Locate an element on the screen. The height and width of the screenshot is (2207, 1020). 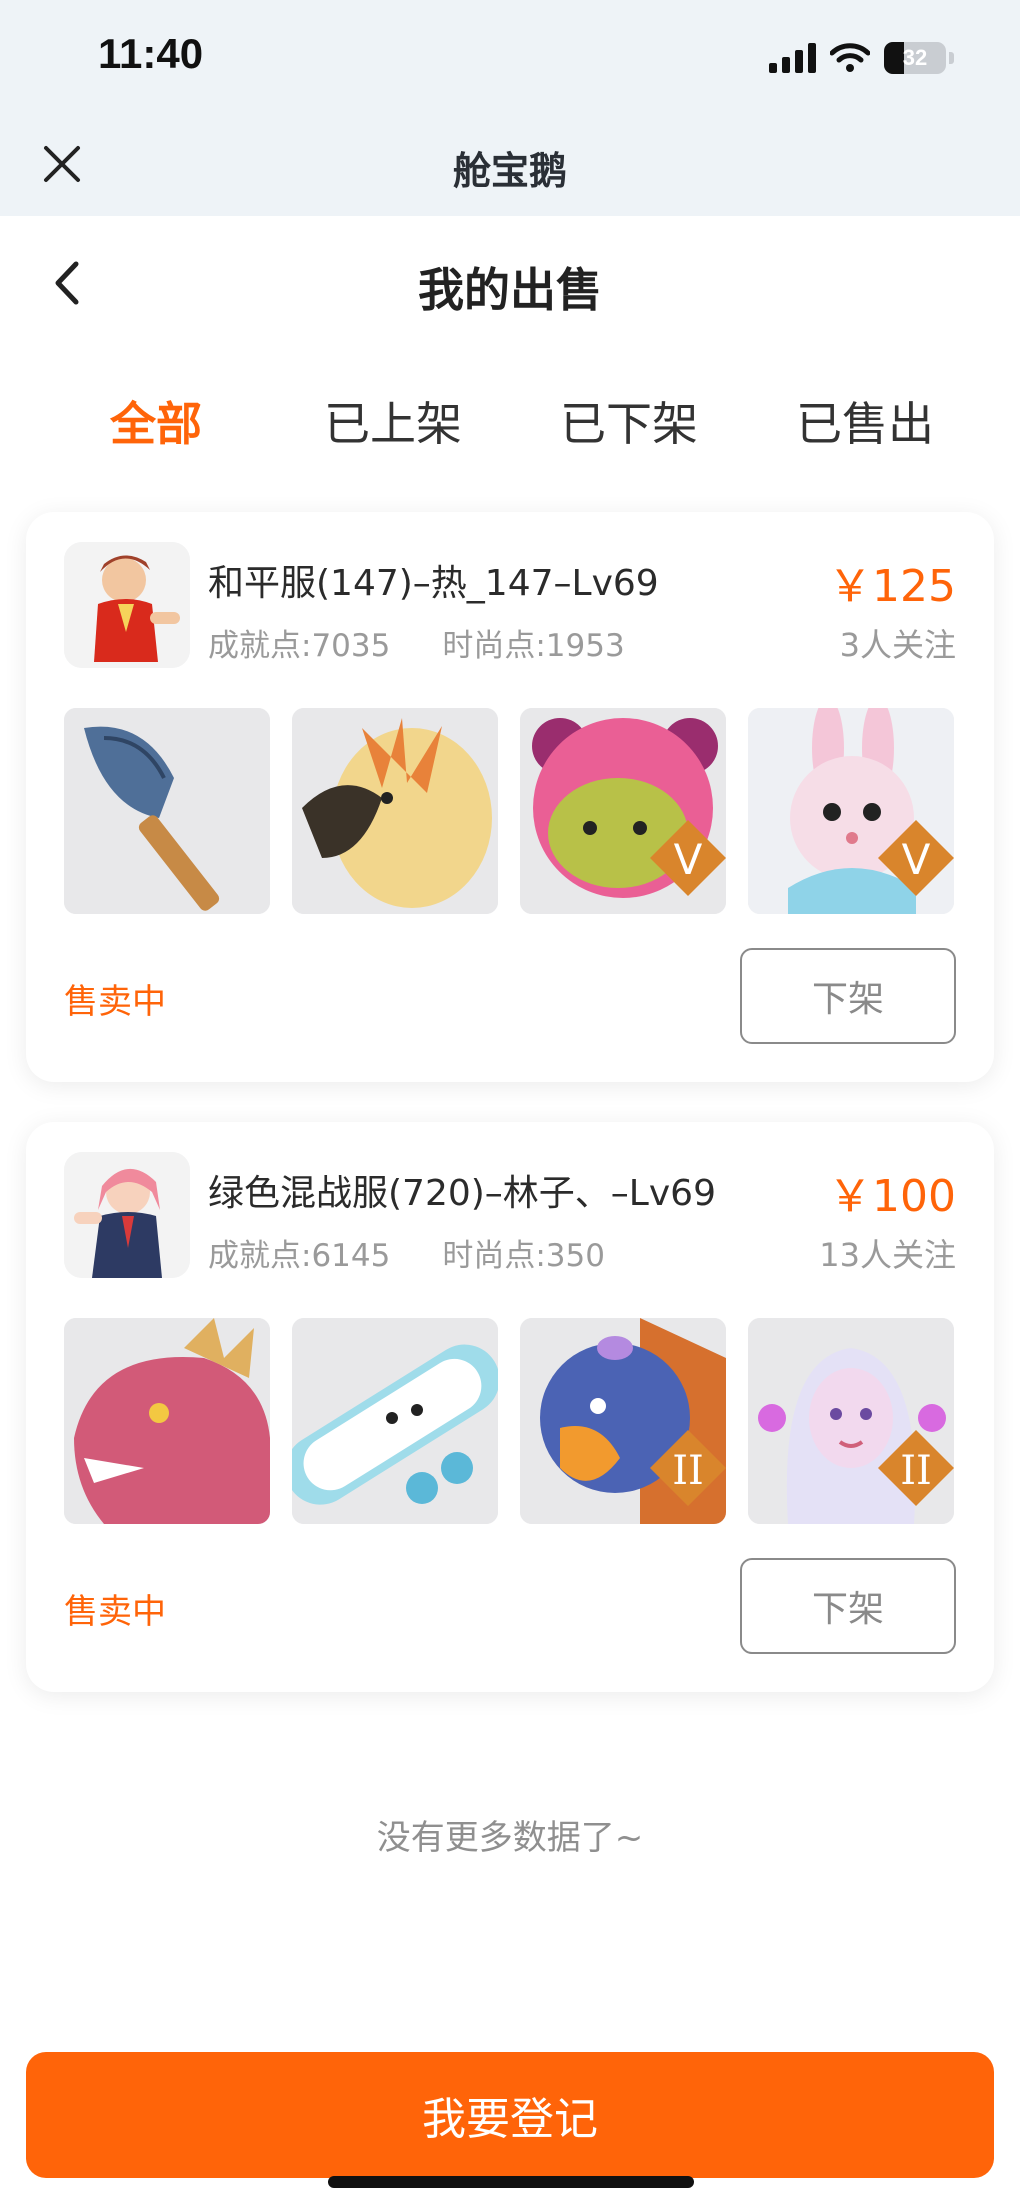
item-thumbnail-bunny: V is located at coordinates (851, 811).